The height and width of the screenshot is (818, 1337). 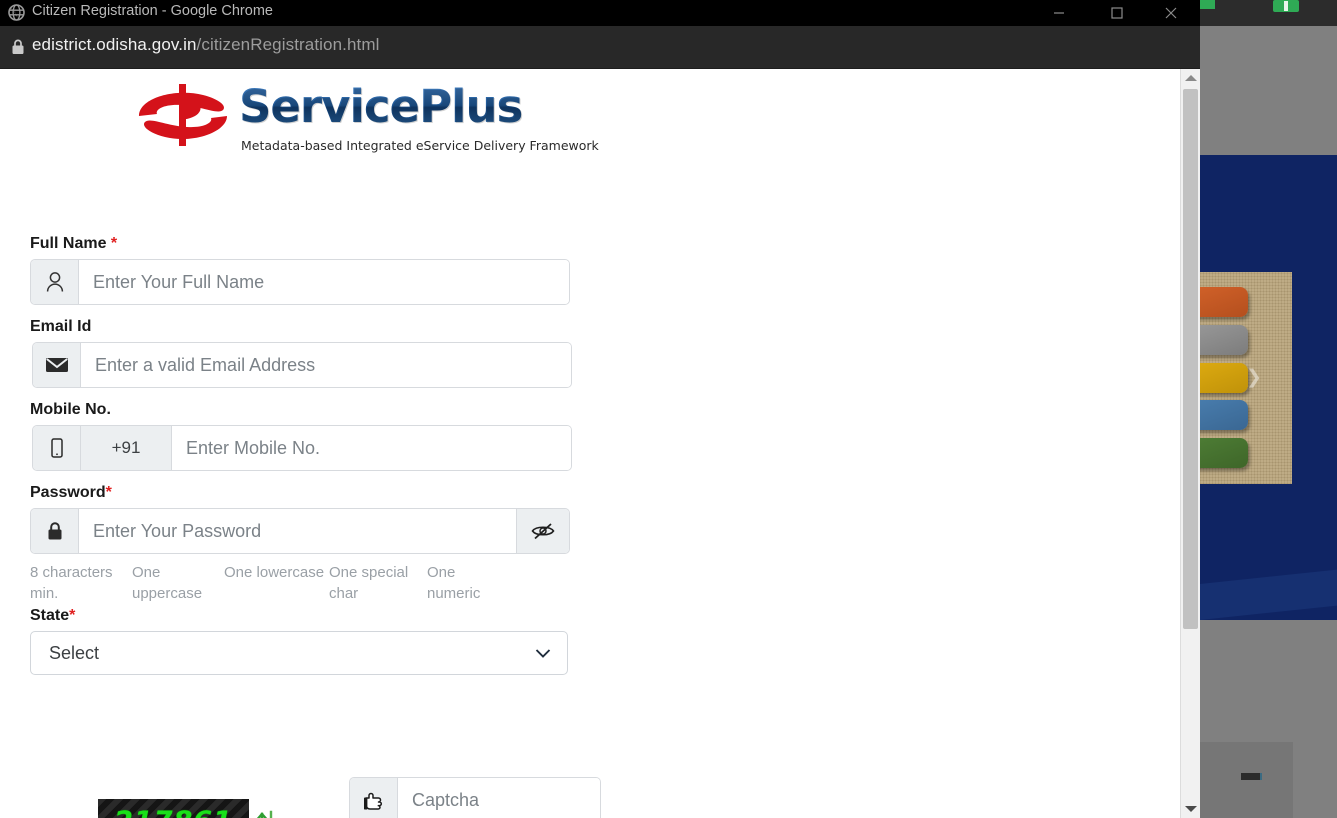 I want to click on url-host: edistrict.odisha.gov.in, so click(x=114, y=44).